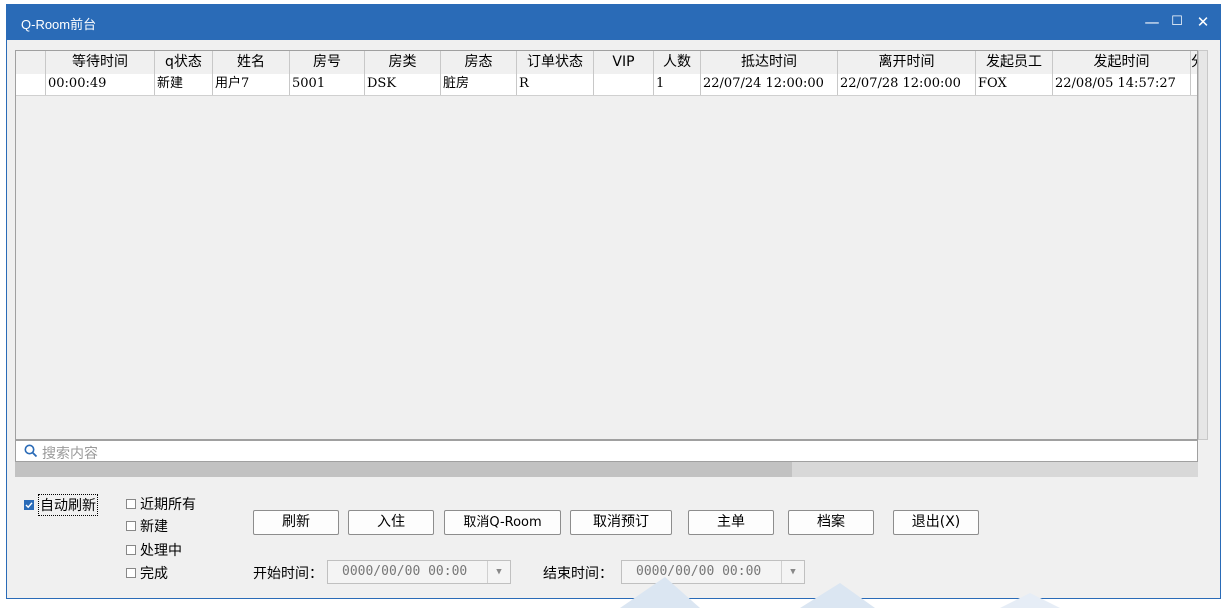 The width and height of the screenshot is (1229, 608). I want to click on maximize-button: ☐, so click(1177, 22).